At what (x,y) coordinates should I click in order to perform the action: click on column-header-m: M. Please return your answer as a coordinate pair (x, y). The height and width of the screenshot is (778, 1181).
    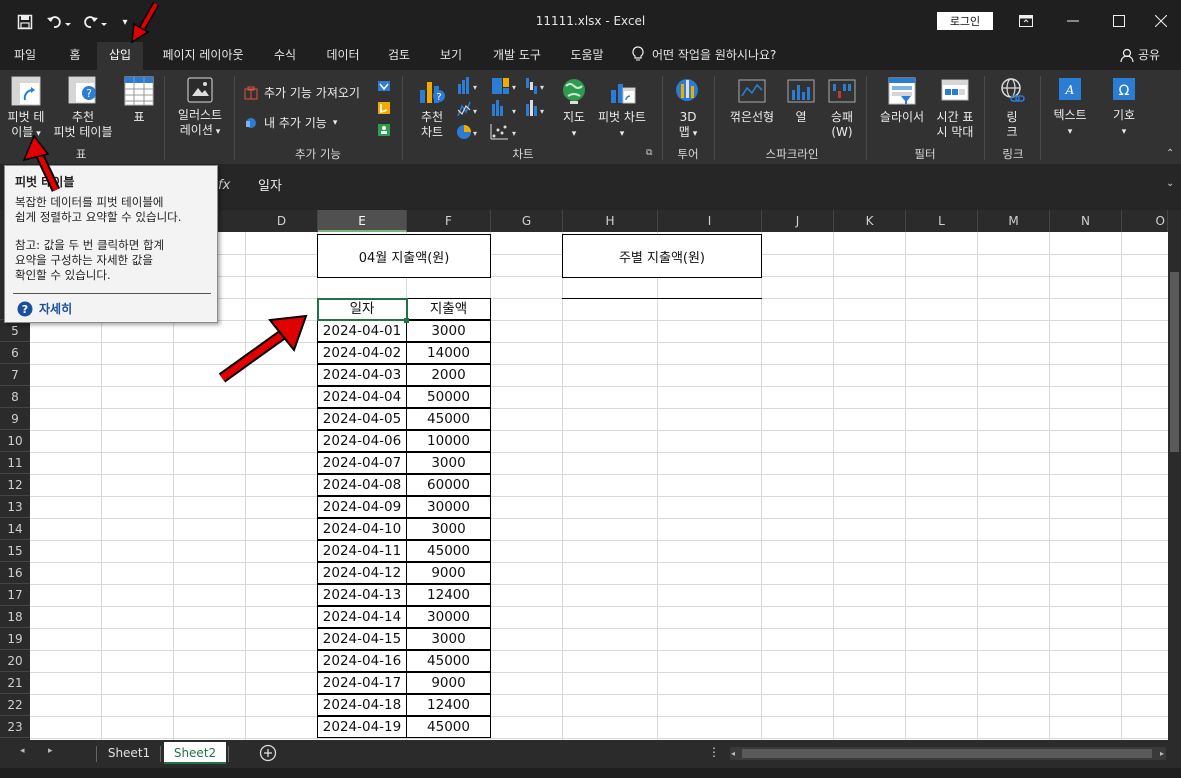
    Looking at the image, I should click on (1014, 221).